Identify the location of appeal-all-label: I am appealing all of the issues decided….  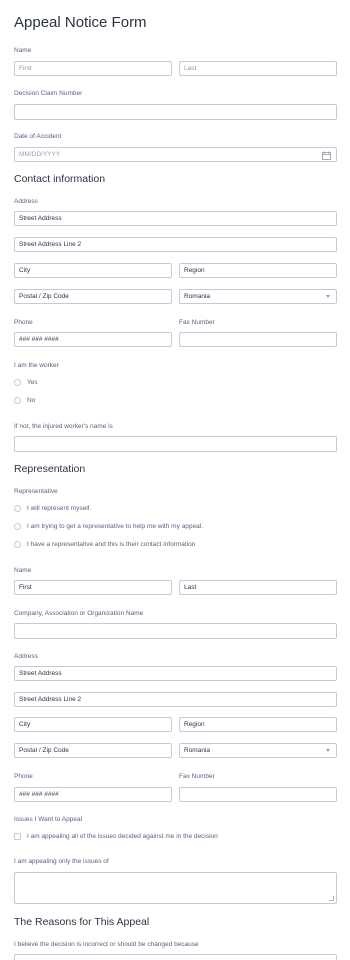
(122, 836).